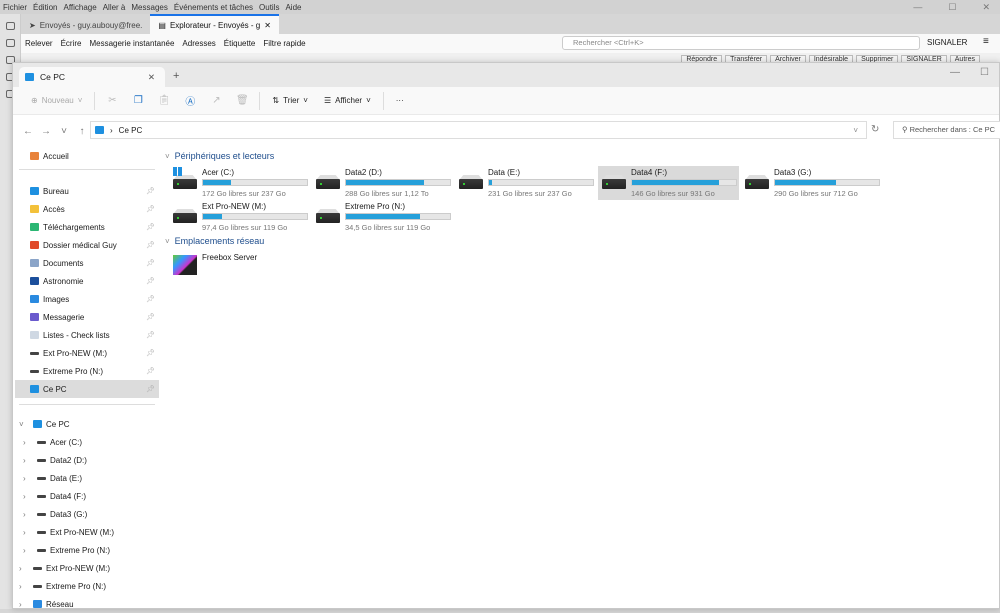 Image resolution: width=1000 pixels, height=613 pixels. What do you see at coordinates (71, 43) in the screenshot?
I see `toolbar-button: Écrire` at bounding box center [71, 43].